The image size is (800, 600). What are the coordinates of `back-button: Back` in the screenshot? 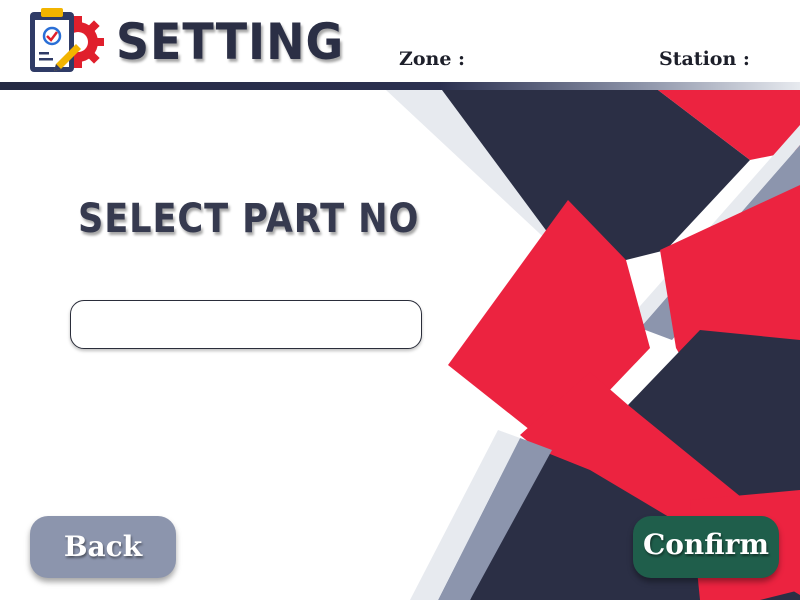 It's located at (103, 547).